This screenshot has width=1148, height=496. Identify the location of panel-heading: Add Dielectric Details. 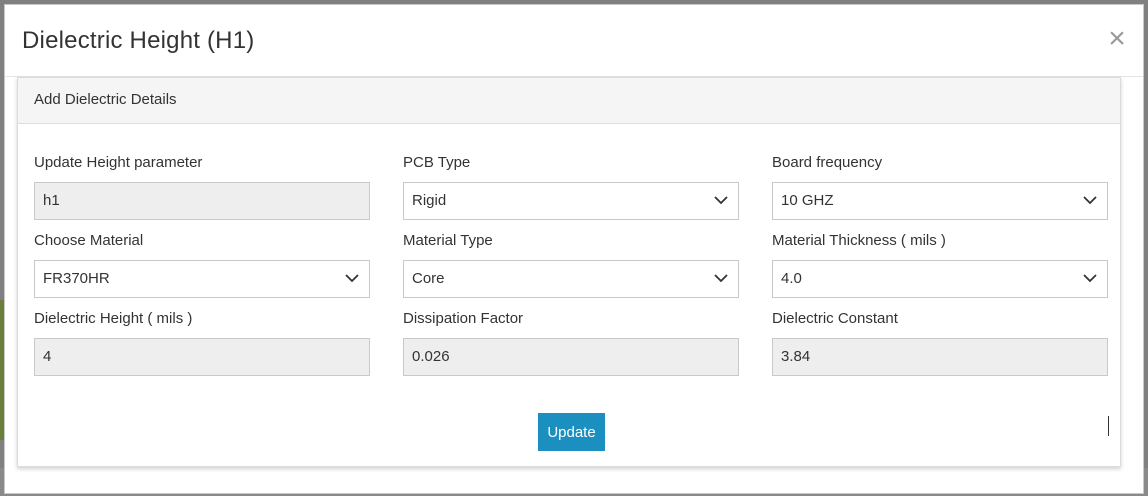
(569, 101).